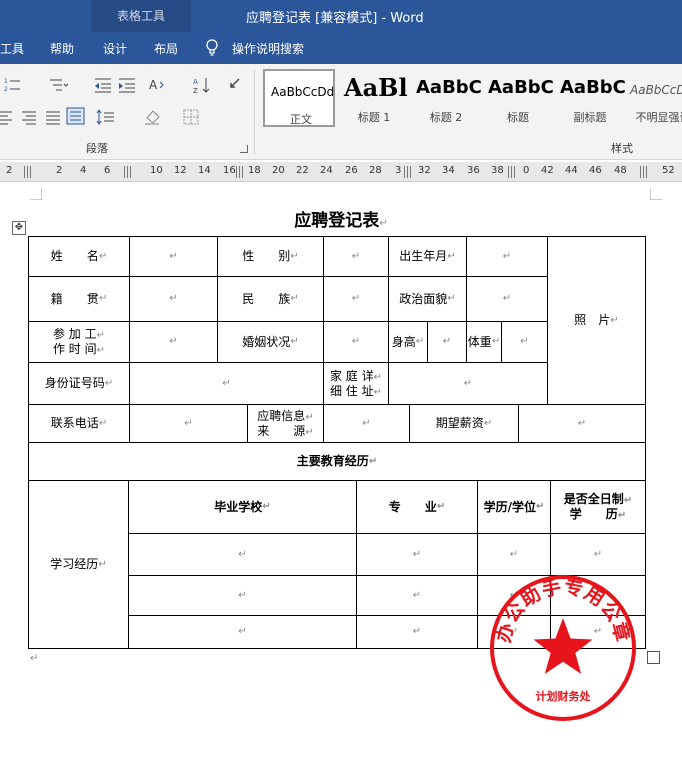  Describe the element at coordinates (668, 170) in the screenshot. I see `ruler-number: 52` at that location.